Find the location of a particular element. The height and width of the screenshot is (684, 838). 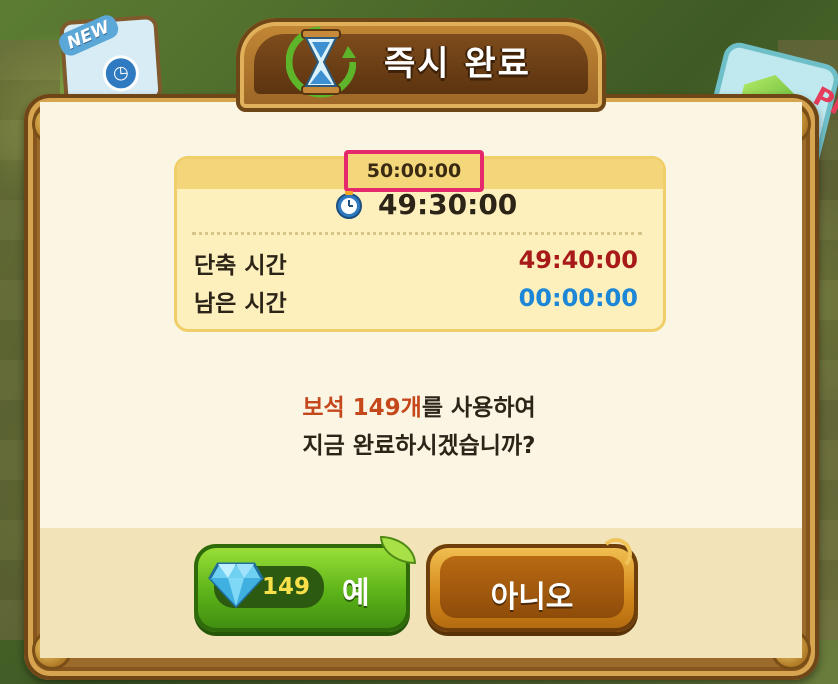

gem-cost-count: 149 is located at coordinates (286, 587).